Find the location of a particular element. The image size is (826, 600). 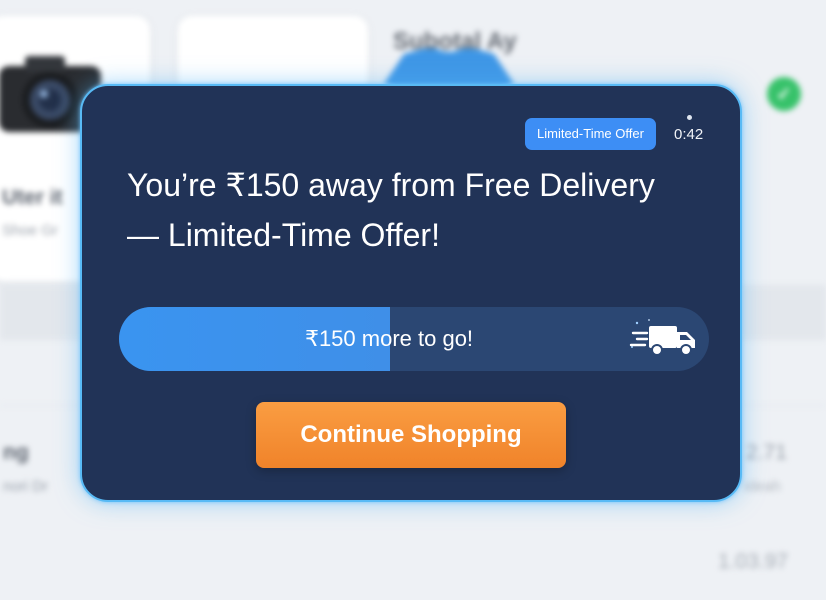

row-title: ng is located at coordinates (16, 452).